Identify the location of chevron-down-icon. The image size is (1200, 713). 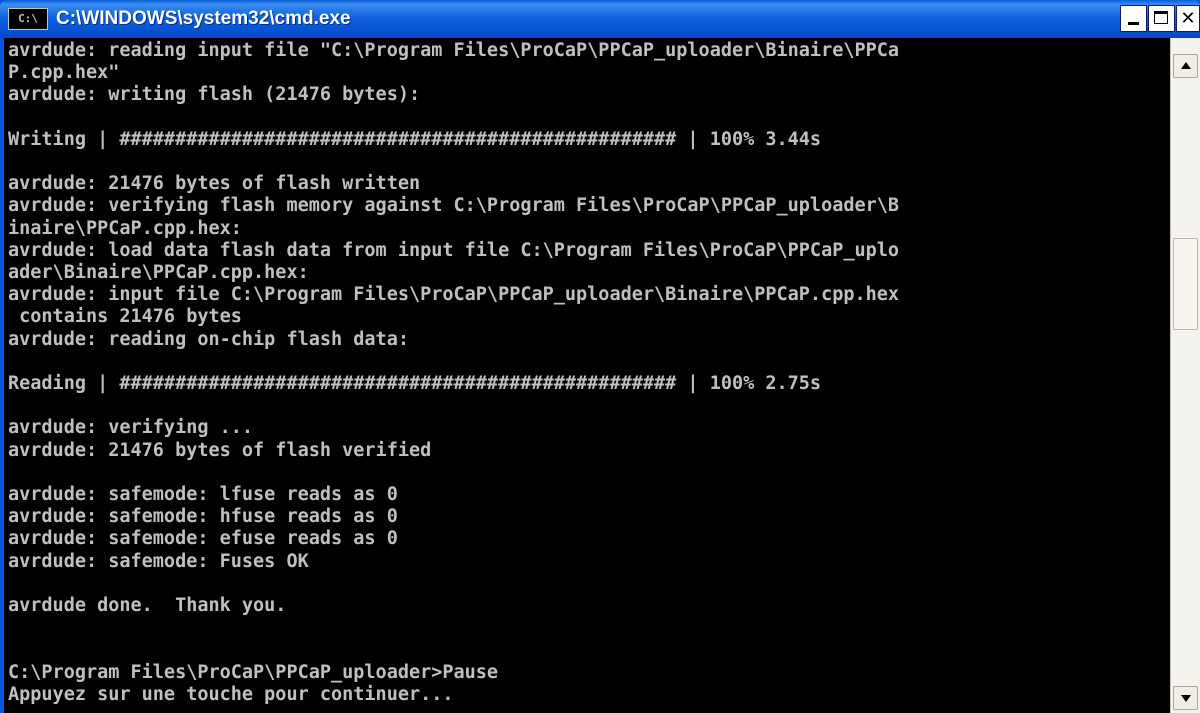
(1186, 698).